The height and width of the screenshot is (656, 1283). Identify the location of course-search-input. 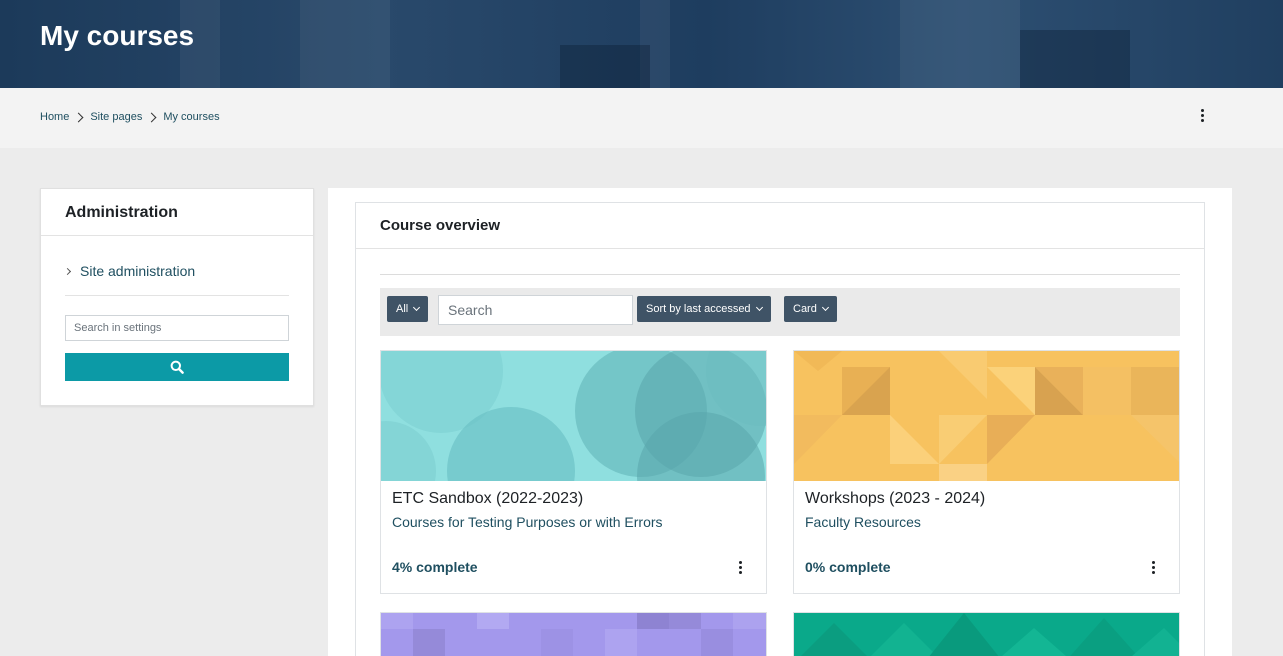
(535, 310).